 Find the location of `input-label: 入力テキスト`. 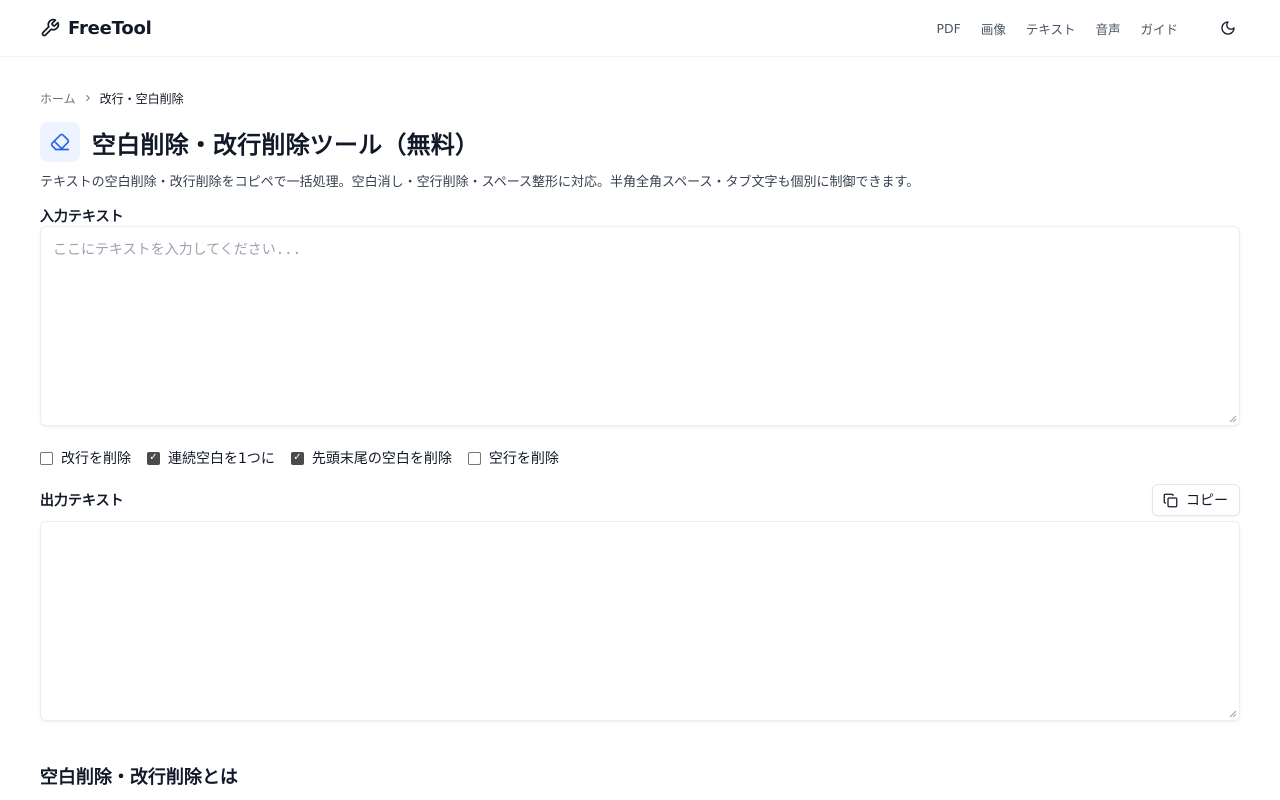

input-label: 入力テキスト is located at coordinates (82, 217).